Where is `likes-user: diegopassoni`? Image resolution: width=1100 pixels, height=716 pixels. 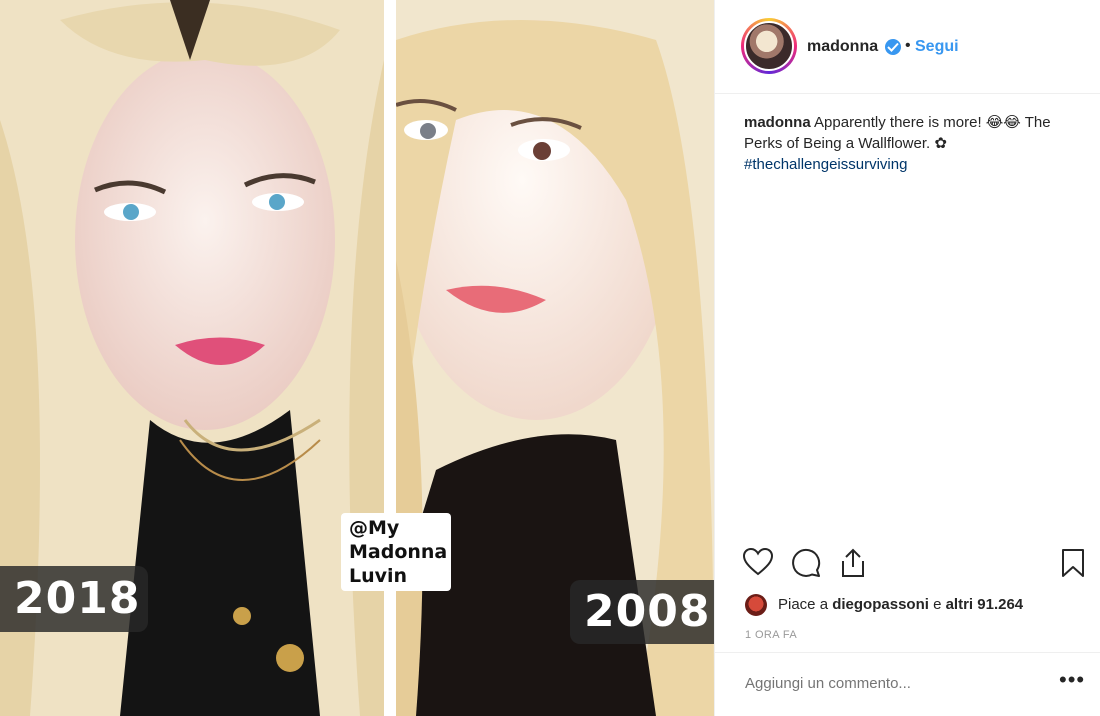 likes-user: diegopassoni is located at coordinates (880, 604).